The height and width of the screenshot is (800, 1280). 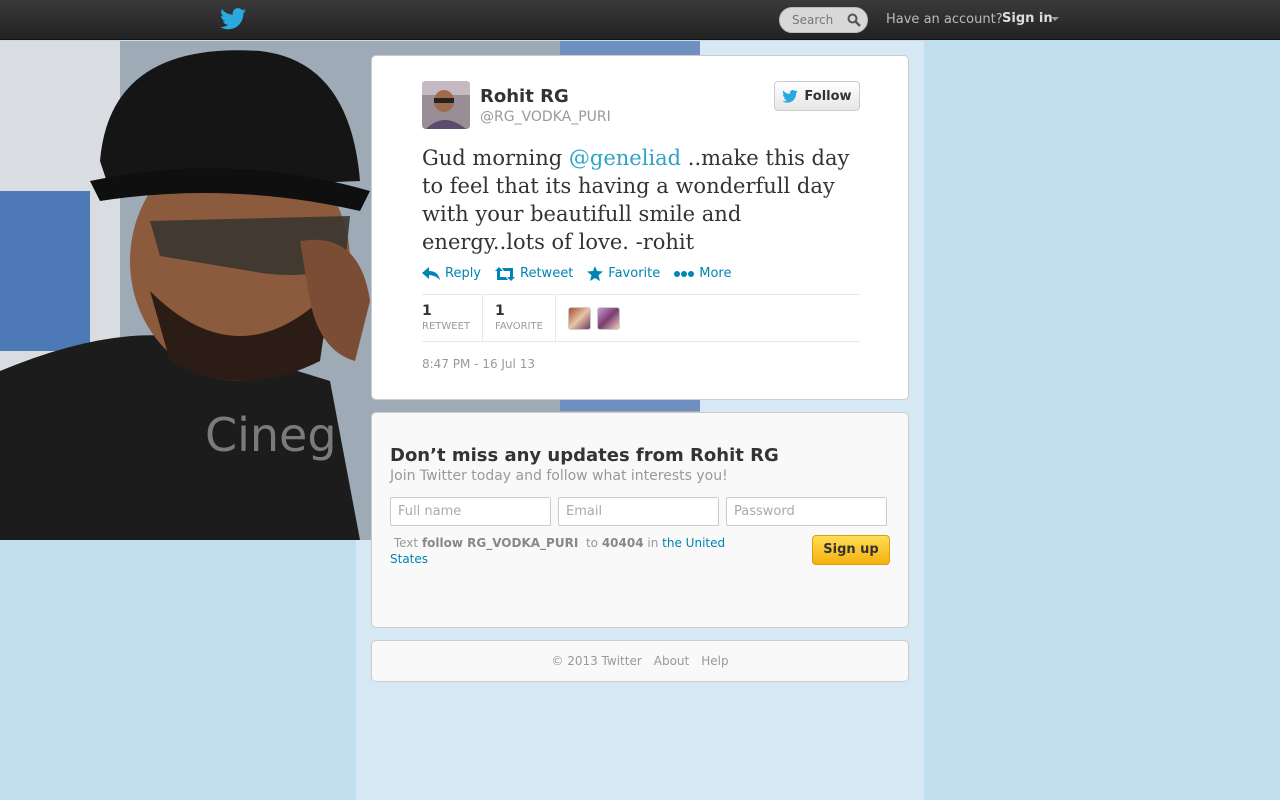 What do you see at coordinates (625, 158) in the screenshot?
I see `mention-link: @geneliad` at bounding box center [625, 158].